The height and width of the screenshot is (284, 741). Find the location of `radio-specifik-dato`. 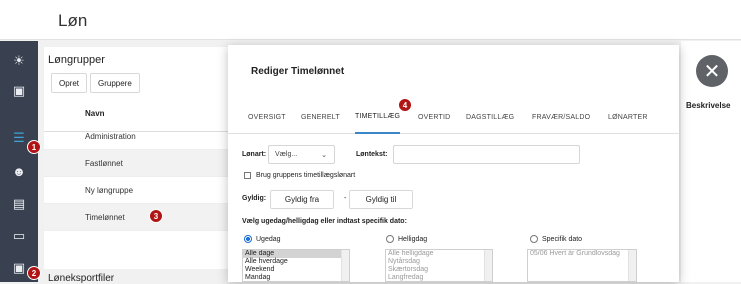

radio-specifik-dato is located at coordinates (534, 239).